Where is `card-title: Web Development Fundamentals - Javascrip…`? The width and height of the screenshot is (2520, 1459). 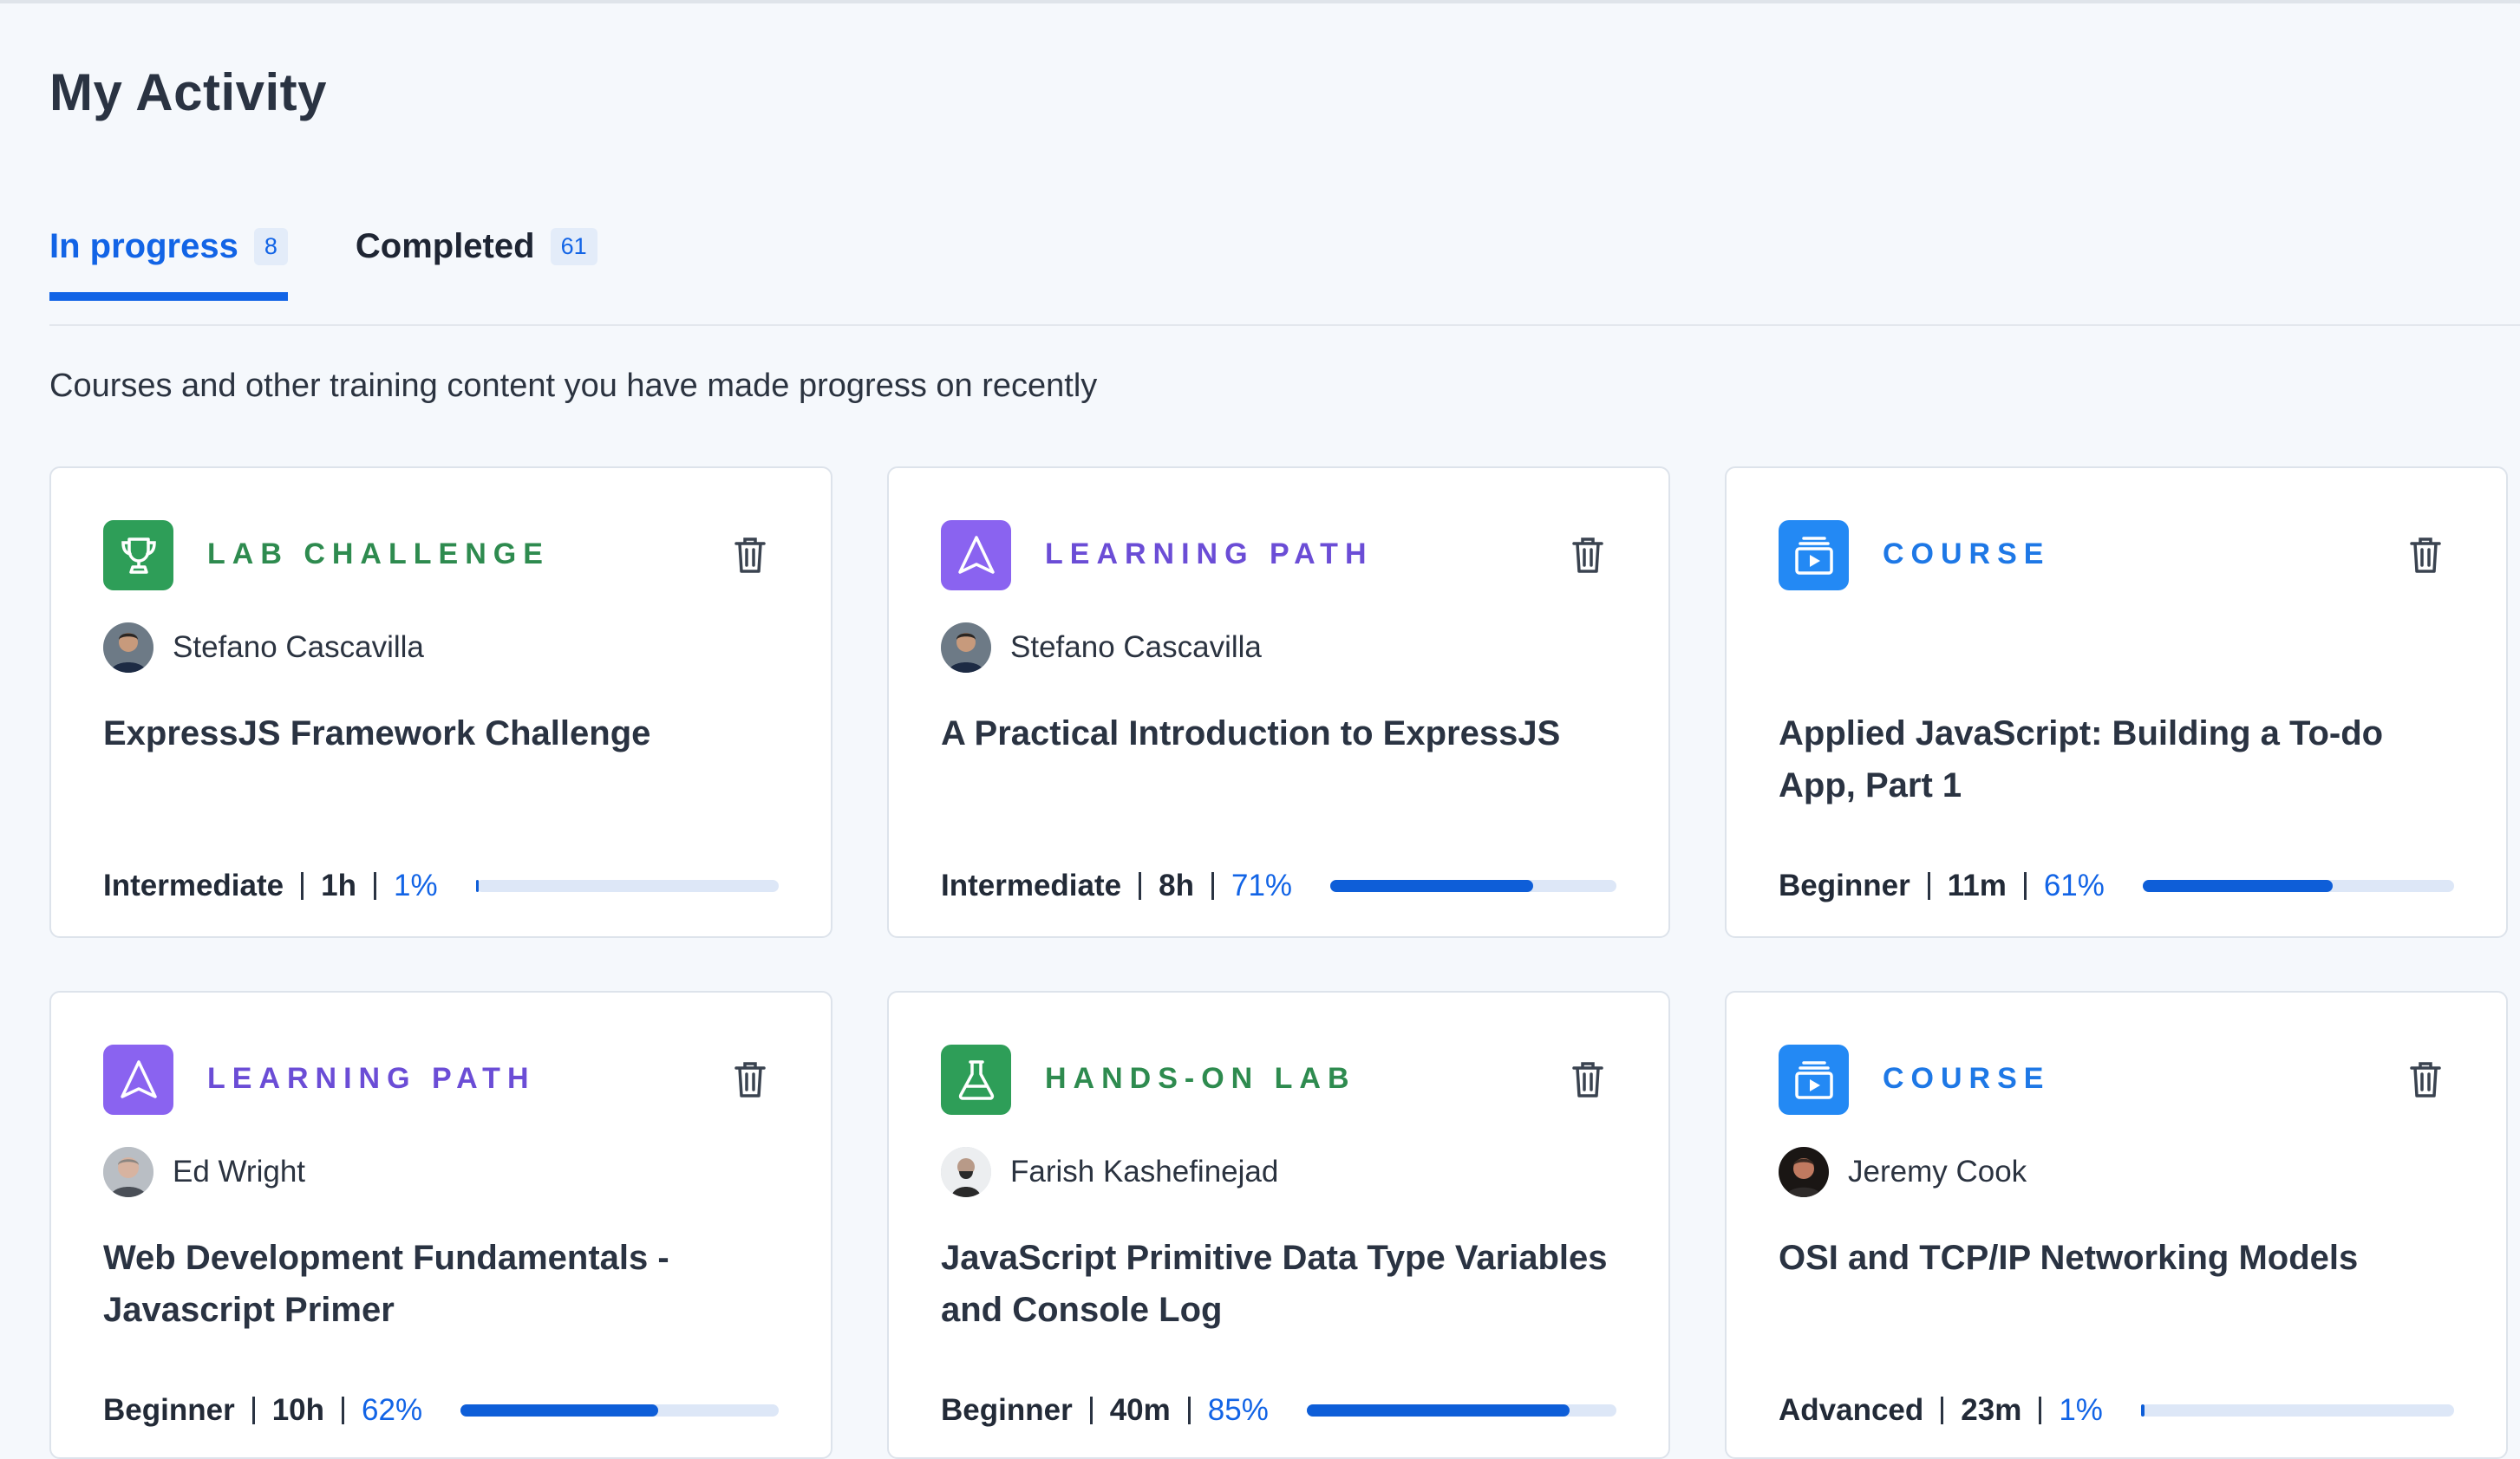
card-title: Web Development Fundamentals - Javascrip… is located at coordinates (445, 1284).